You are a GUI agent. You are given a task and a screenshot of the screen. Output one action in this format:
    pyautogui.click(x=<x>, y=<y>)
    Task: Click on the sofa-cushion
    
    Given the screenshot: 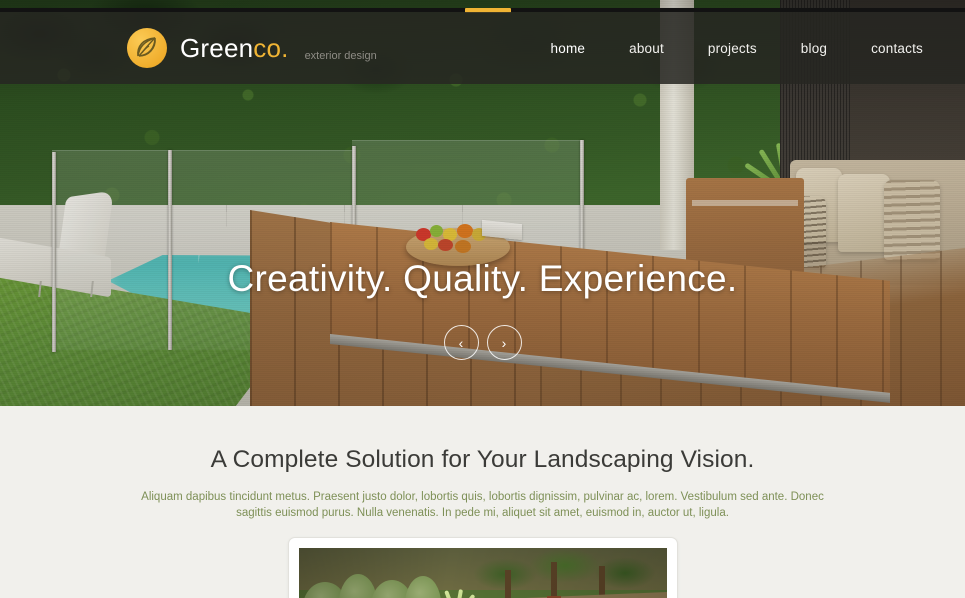 What is the action you would take?
    pyautogui.click(x=864, y=213)
    